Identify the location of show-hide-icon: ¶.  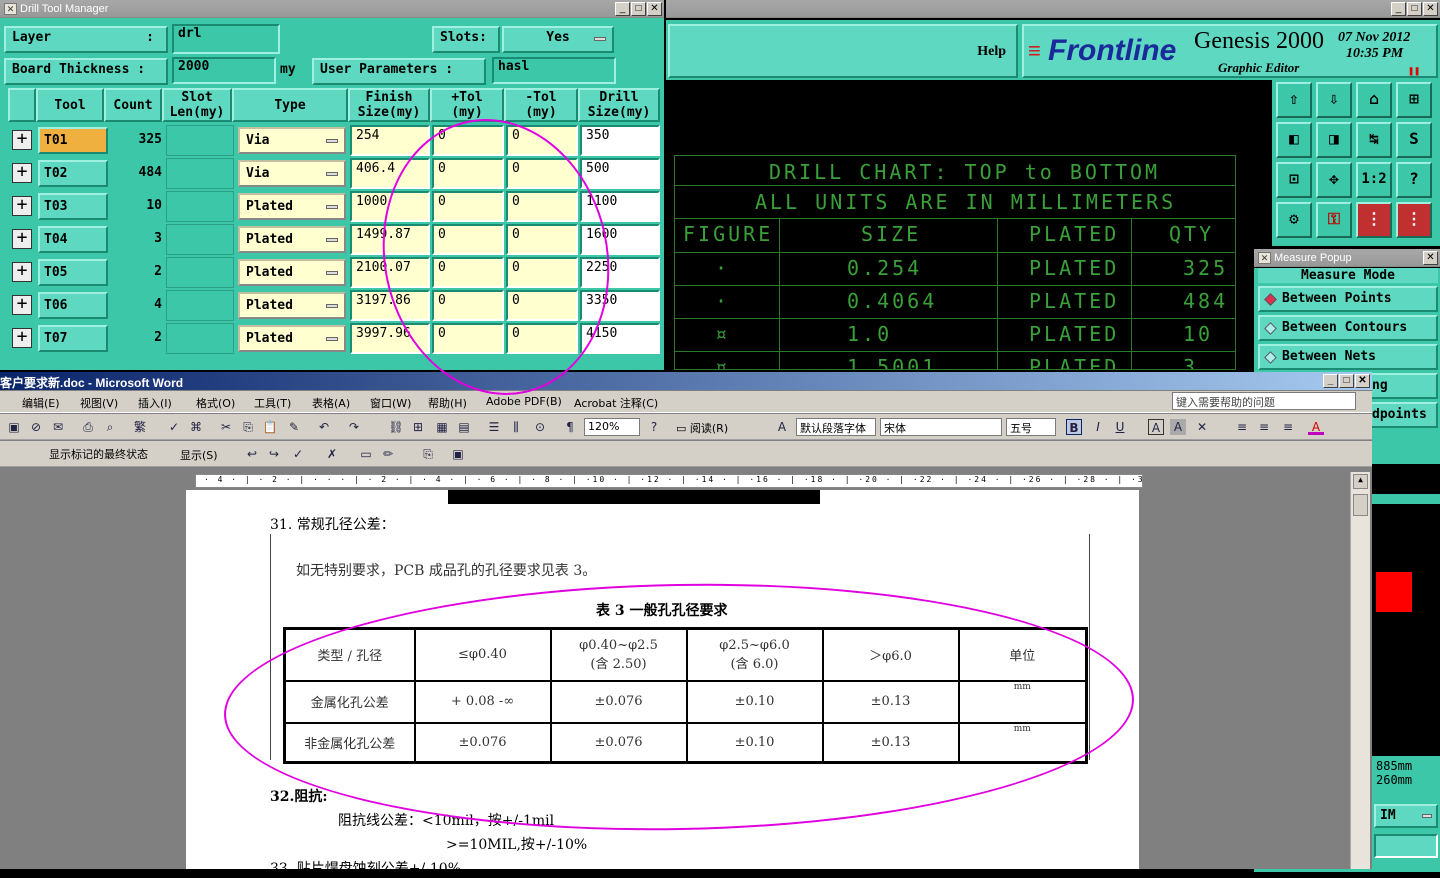
(570, 427).